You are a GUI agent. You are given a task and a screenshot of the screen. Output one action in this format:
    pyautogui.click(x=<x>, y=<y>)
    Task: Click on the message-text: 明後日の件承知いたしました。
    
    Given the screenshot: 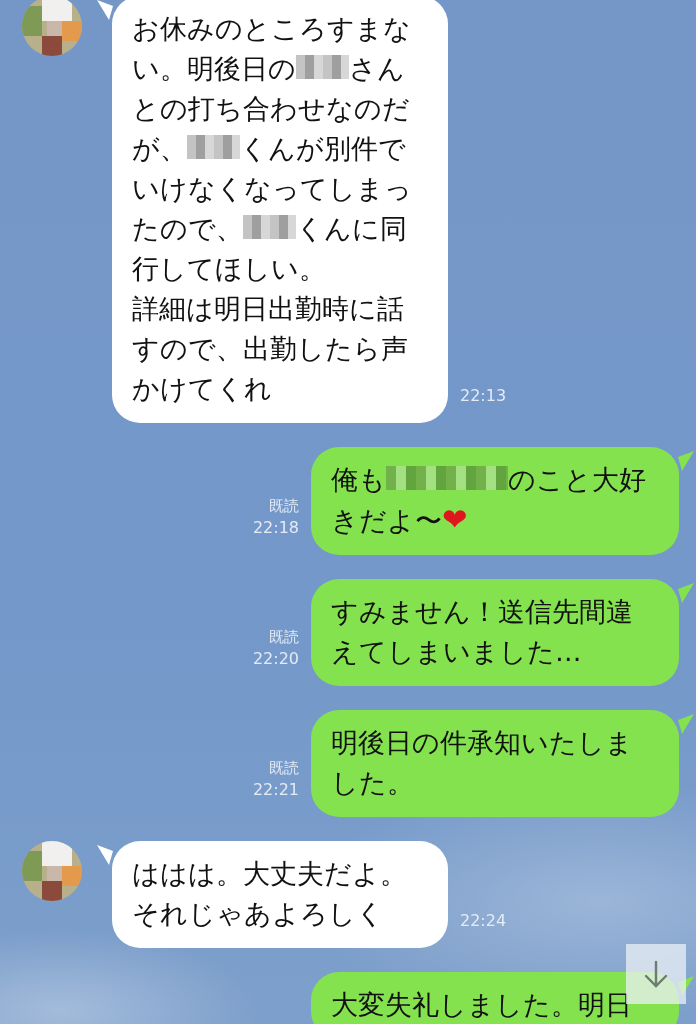 What is the action you would take?
    pyautogui.click(x=482, y=763)
    